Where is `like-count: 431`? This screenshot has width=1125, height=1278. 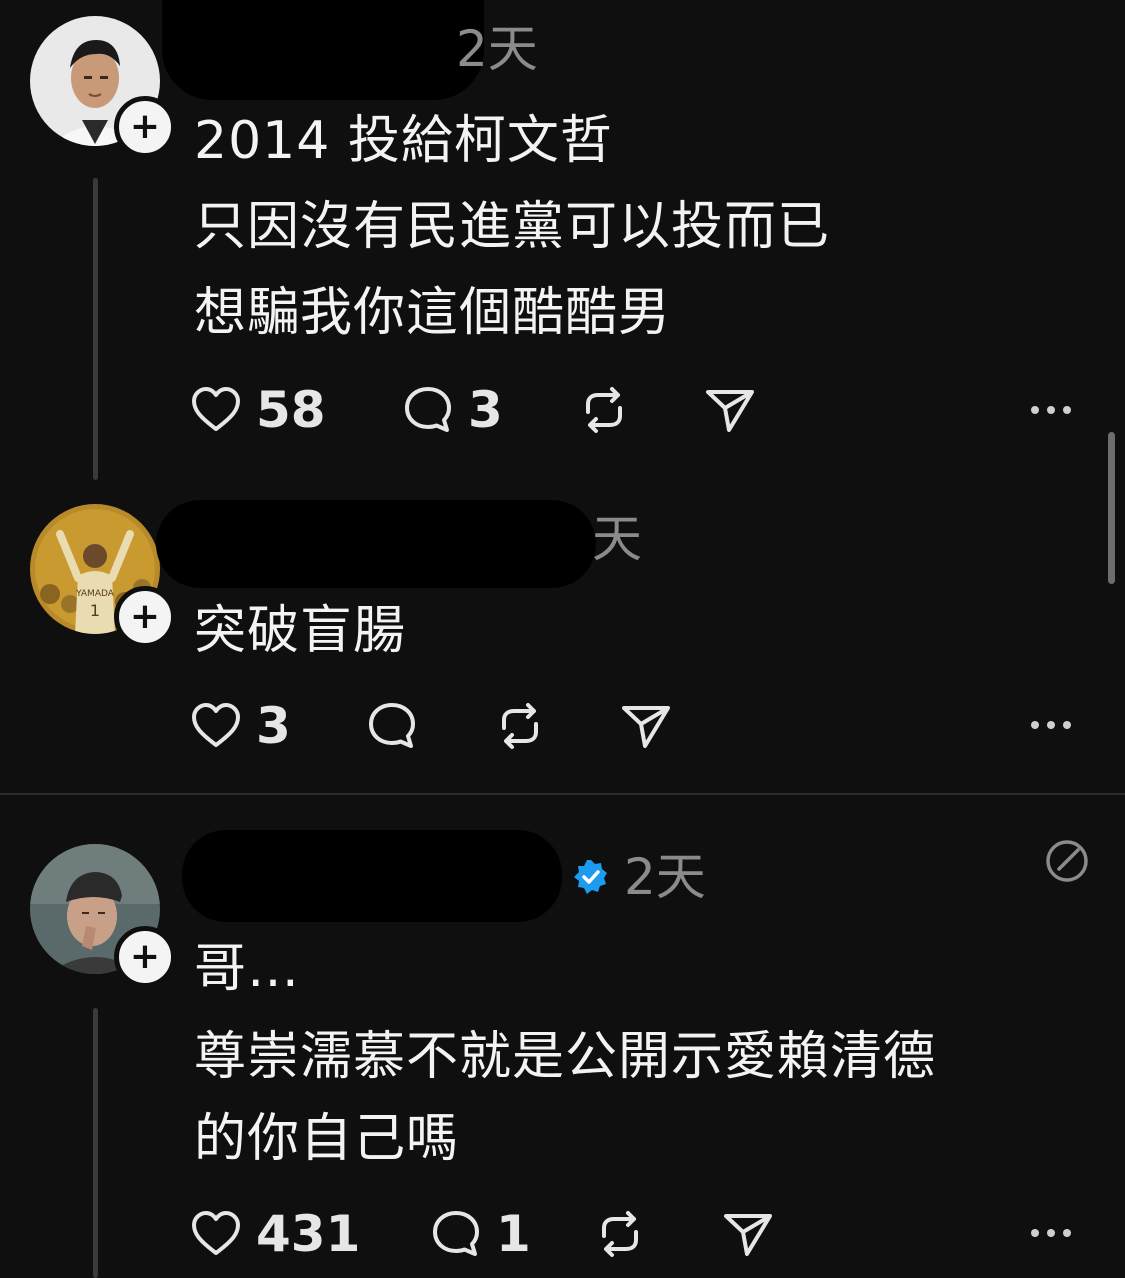 like-count: 431 is located at coordinates (308, 1234).